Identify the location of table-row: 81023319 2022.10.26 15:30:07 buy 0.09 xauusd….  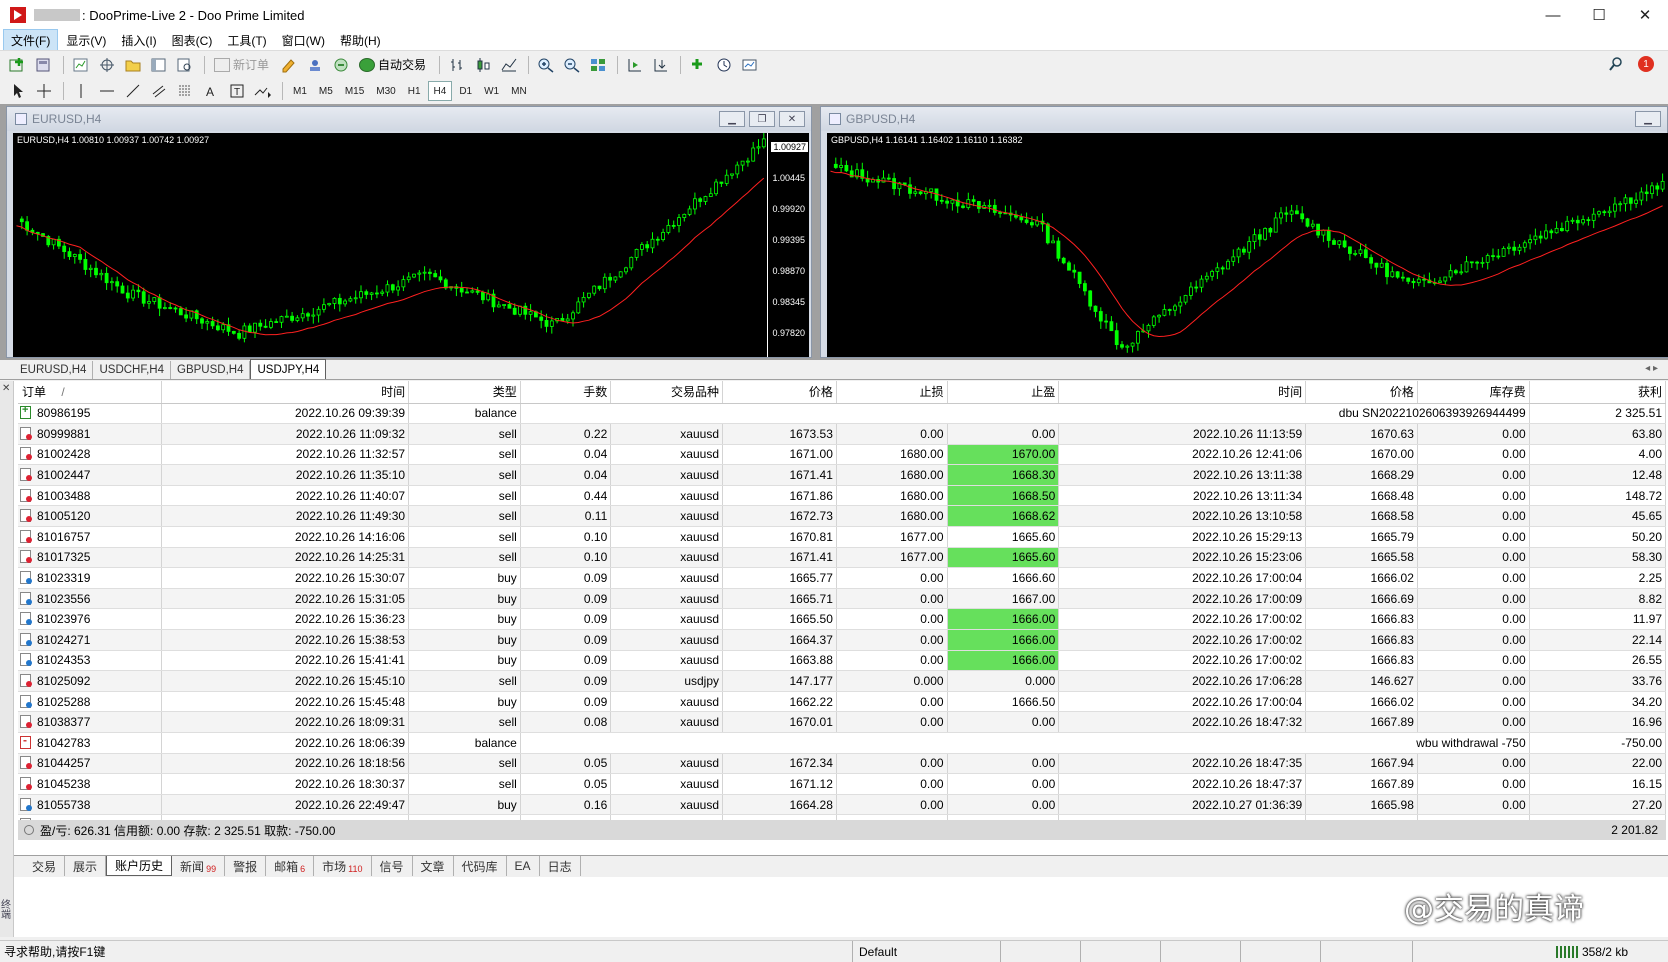
(842, 578).